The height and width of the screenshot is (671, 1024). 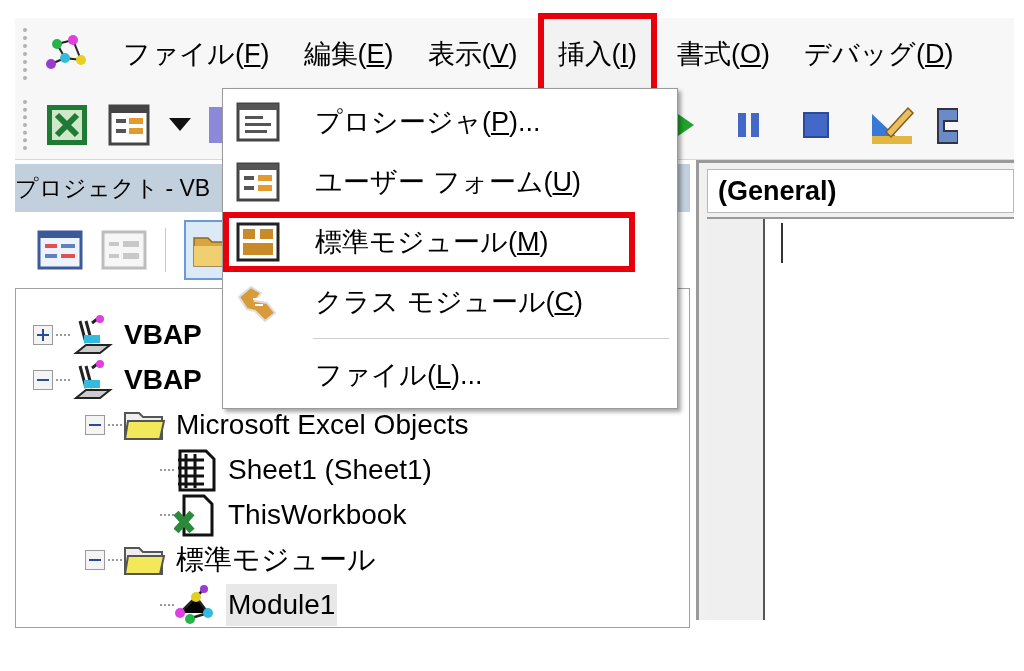 What do you see at coordinates (749, 124) in the screenshot?
I see `pause-icon` at bounding box center [749, 124].